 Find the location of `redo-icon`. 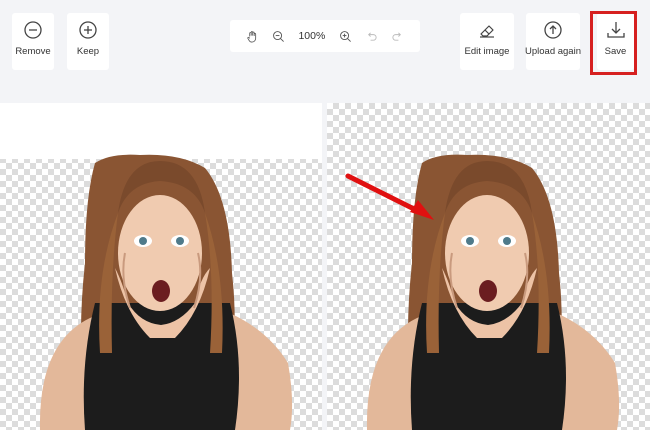

redo-icon is located at coordinates (397, 36).